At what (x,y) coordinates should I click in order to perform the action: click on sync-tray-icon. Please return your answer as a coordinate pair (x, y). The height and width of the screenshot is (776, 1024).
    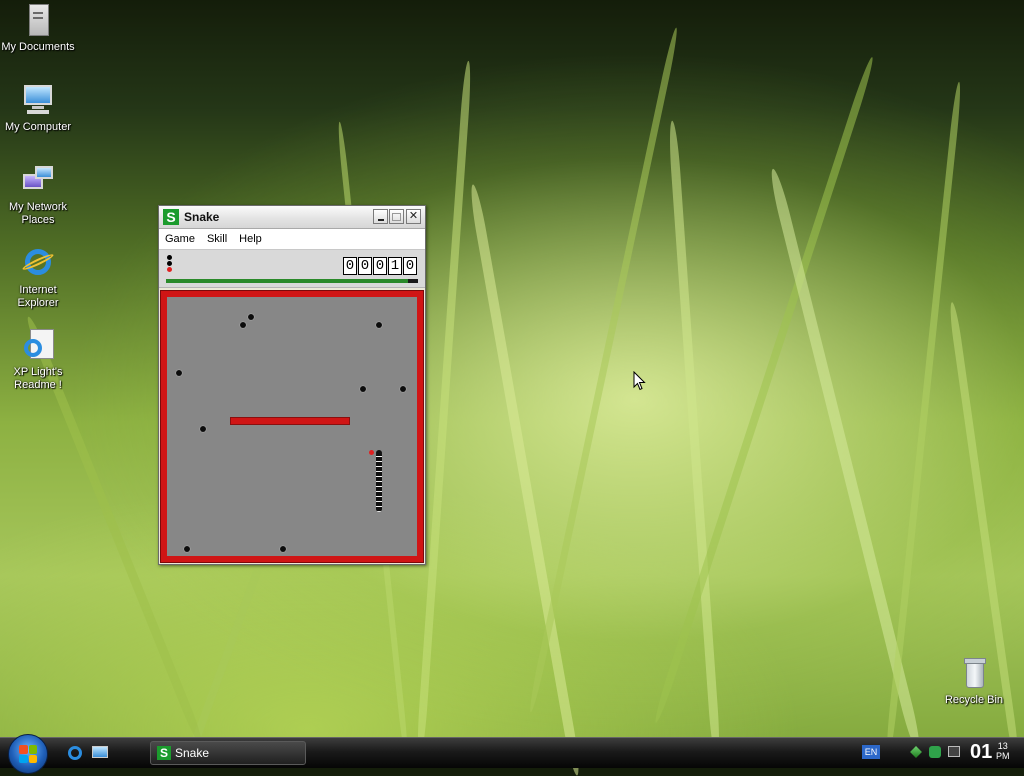
    Looking at the image, I should click on (935, 752).